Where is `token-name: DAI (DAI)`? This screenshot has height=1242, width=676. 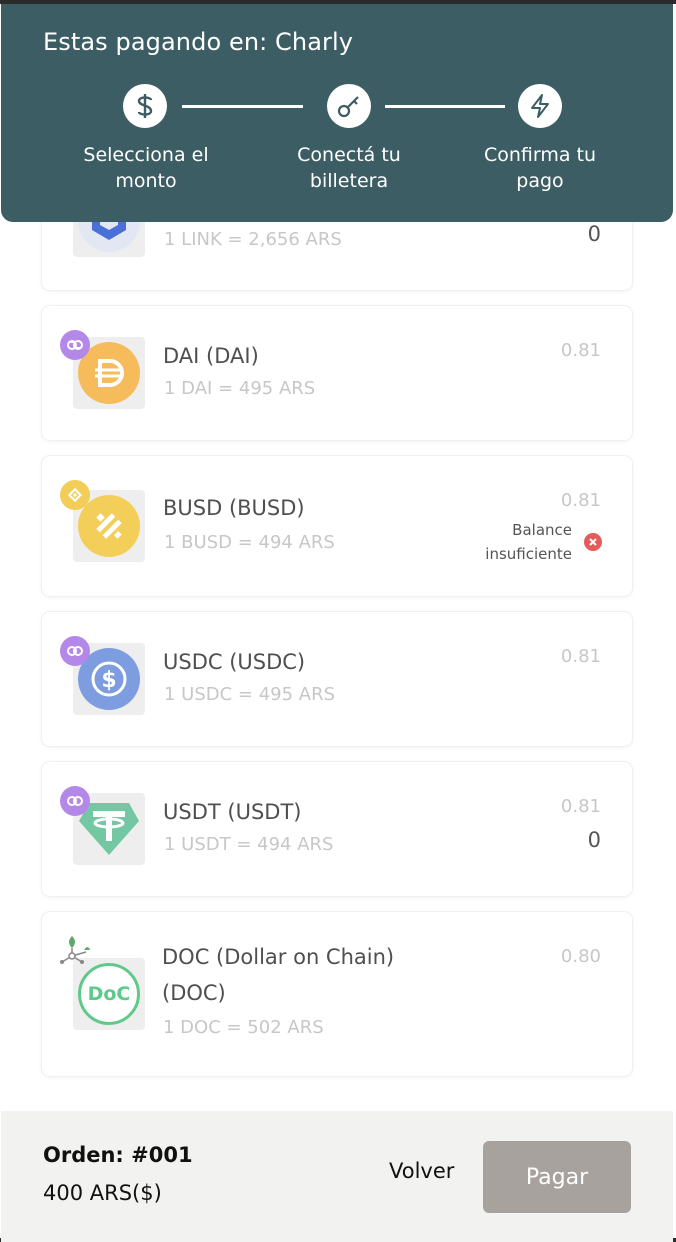 token-name: DAI (DAI) is located at coordinates (211, 356).